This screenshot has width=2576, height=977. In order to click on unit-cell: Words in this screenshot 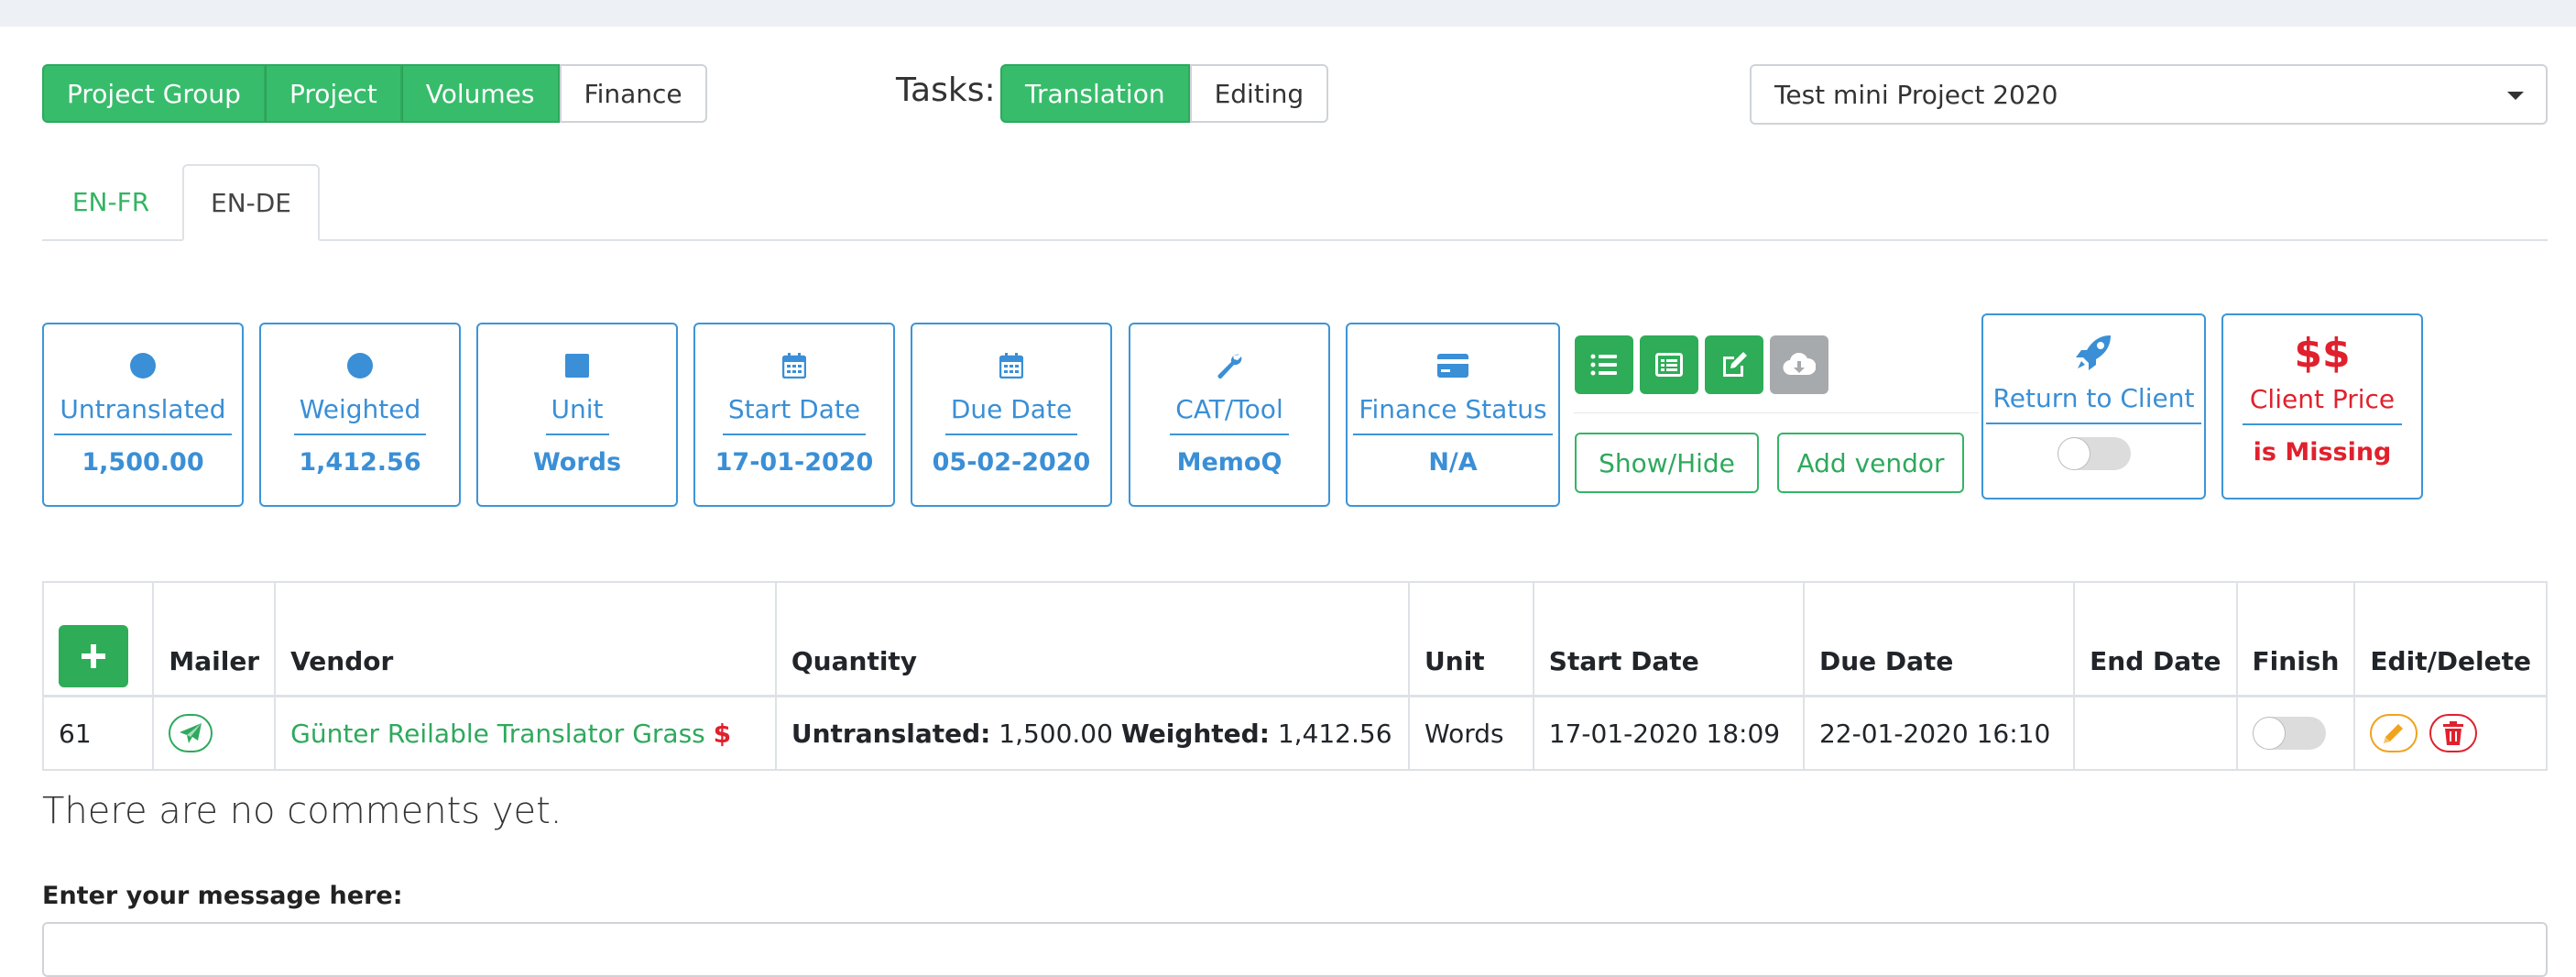, I will do `click(1471, 733)`.